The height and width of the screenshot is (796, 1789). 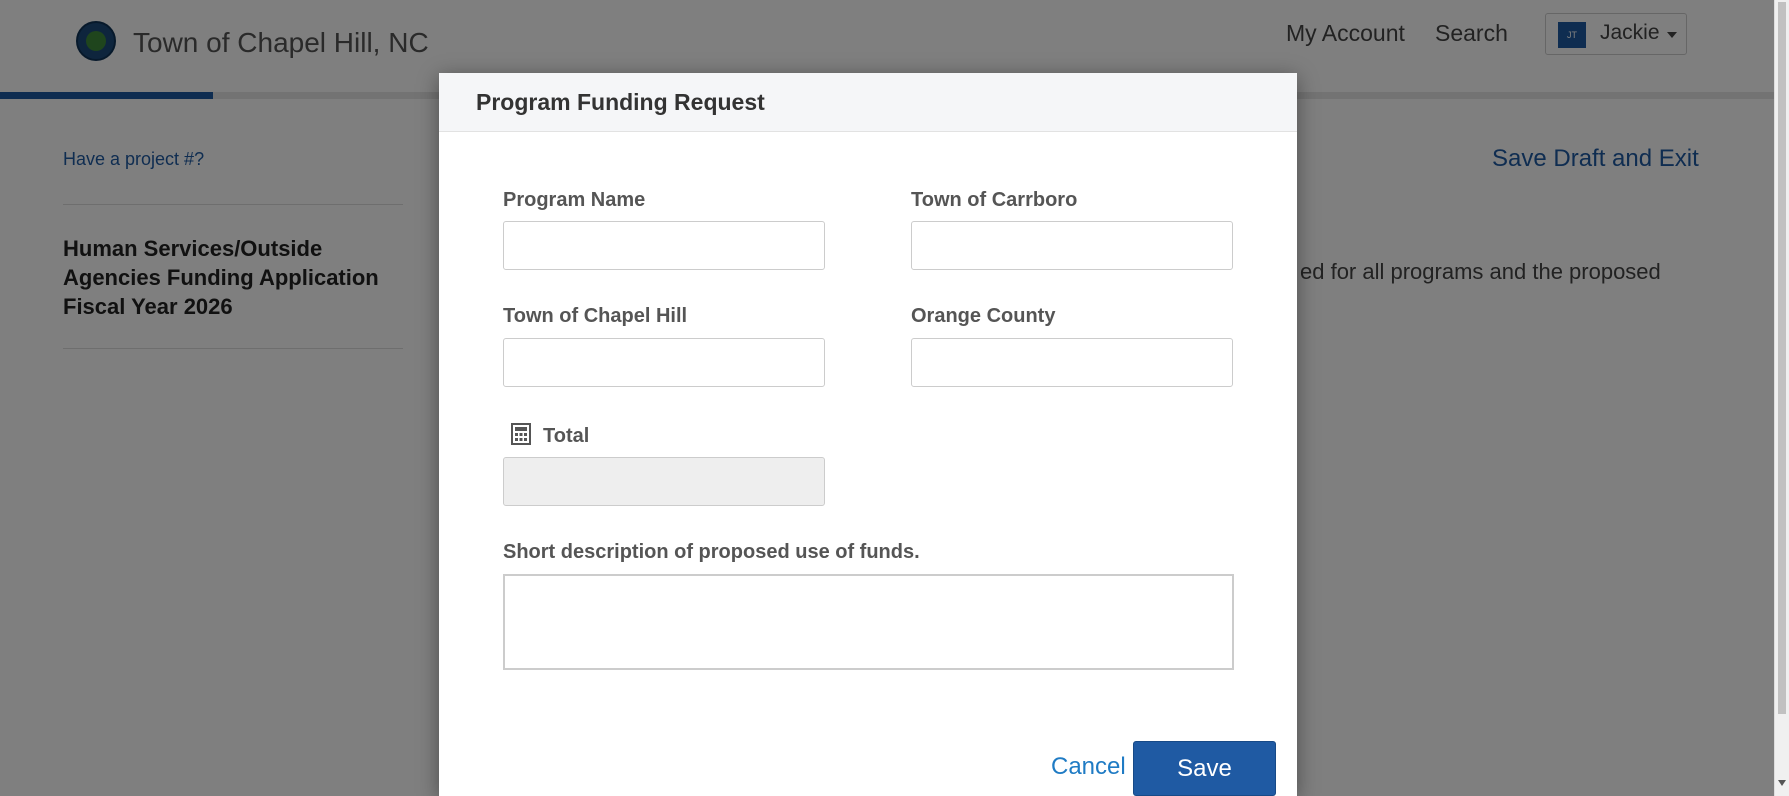 What do you see at coordinates (1072, 362) in the screenshot?
I see `orange-county-input` at bounding box center [1072, 362].